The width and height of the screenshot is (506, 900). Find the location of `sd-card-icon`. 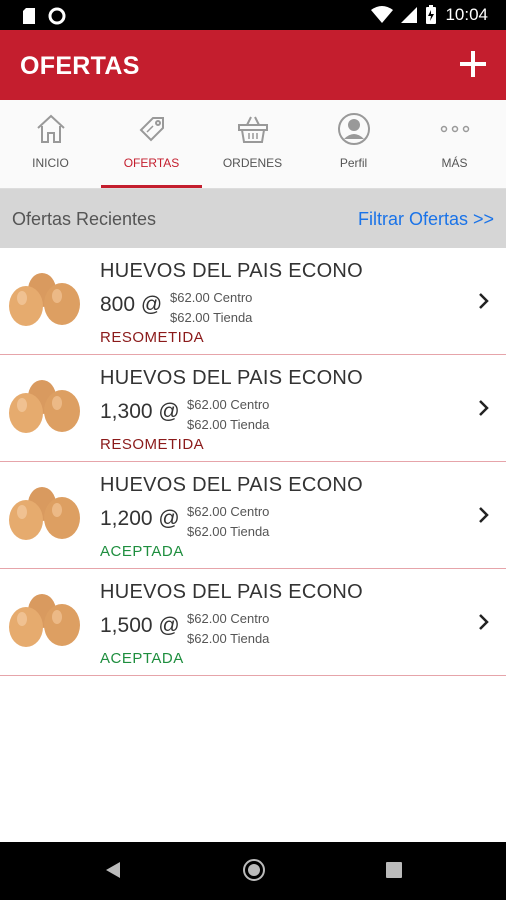

sd-card-icon is located at coordinates (29, 16).